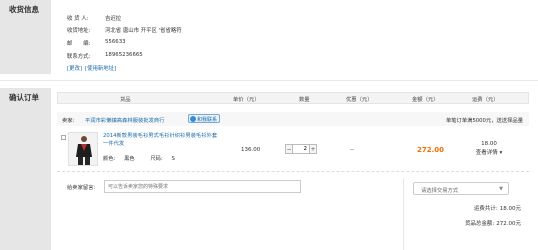 This screenshot has height=250, width=538. I want to click on postcode-value: 556633, so click(115, 42).